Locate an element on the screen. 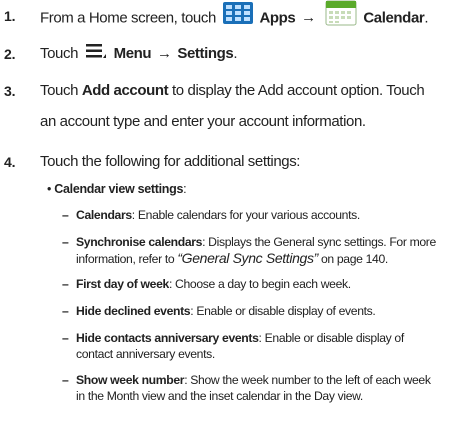 Image resolution: width=472 pixels, height=426 pixels. step-3-text: Touch is located at coordinates (59, 90).